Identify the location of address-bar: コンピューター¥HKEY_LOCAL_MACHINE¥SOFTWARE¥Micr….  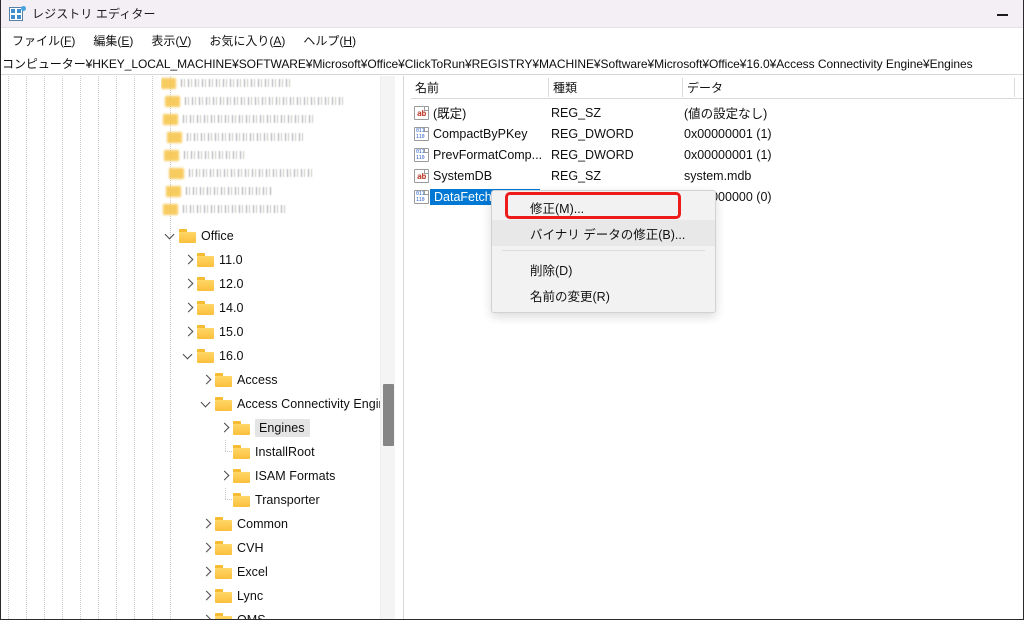
(512, 64).